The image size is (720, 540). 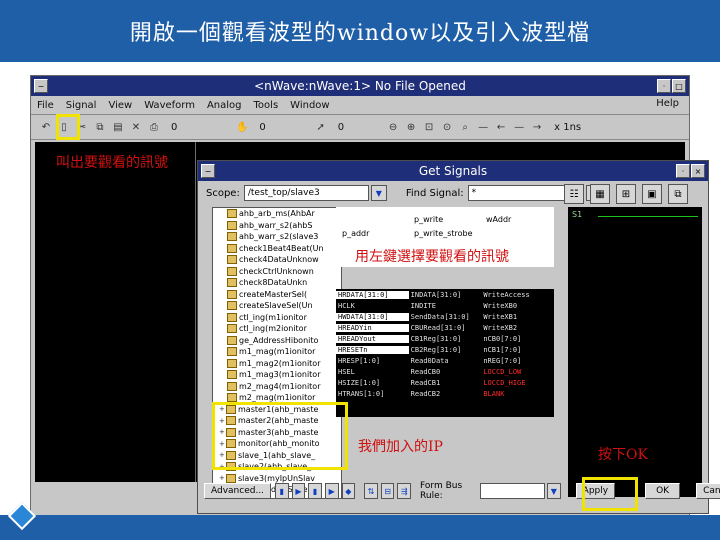 What do you see at coordinates (306, 193) in the screenshot?
I see `scope-field: /test_top/slave3` at bounding box center [306, 193].